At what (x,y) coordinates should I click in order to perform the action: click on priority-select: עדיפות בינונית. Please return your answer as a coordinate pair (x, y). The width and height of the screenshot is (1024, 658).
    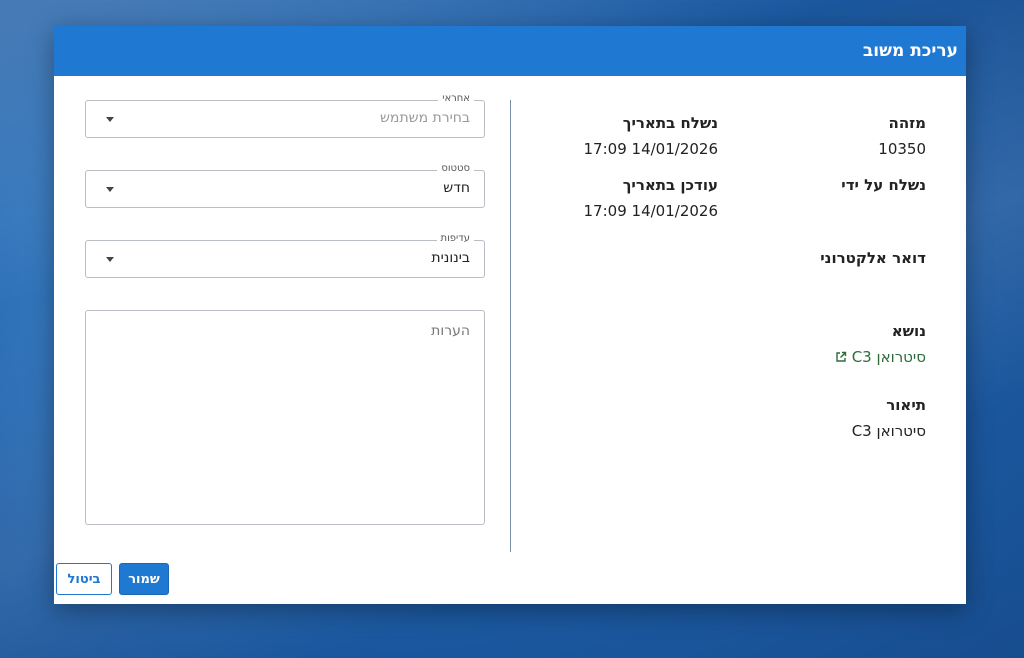
    Looking at the image, I should click on (285, 255).